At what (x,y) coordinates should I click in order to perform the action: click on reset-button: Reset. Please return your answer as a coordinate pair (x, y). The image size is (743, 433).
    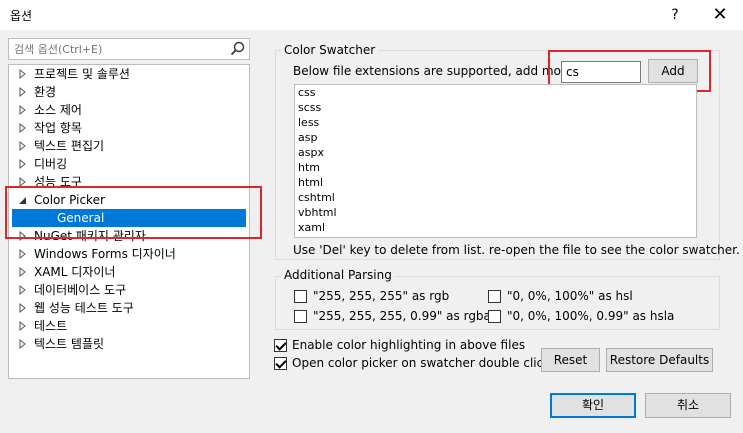
    Looking at the image, I should click on (570, 360).